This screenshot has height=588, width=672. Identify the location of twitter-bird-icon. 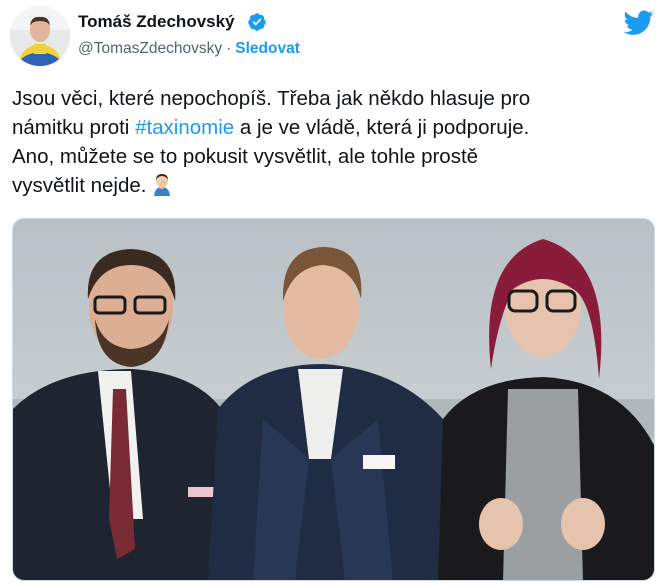
(639, 23).